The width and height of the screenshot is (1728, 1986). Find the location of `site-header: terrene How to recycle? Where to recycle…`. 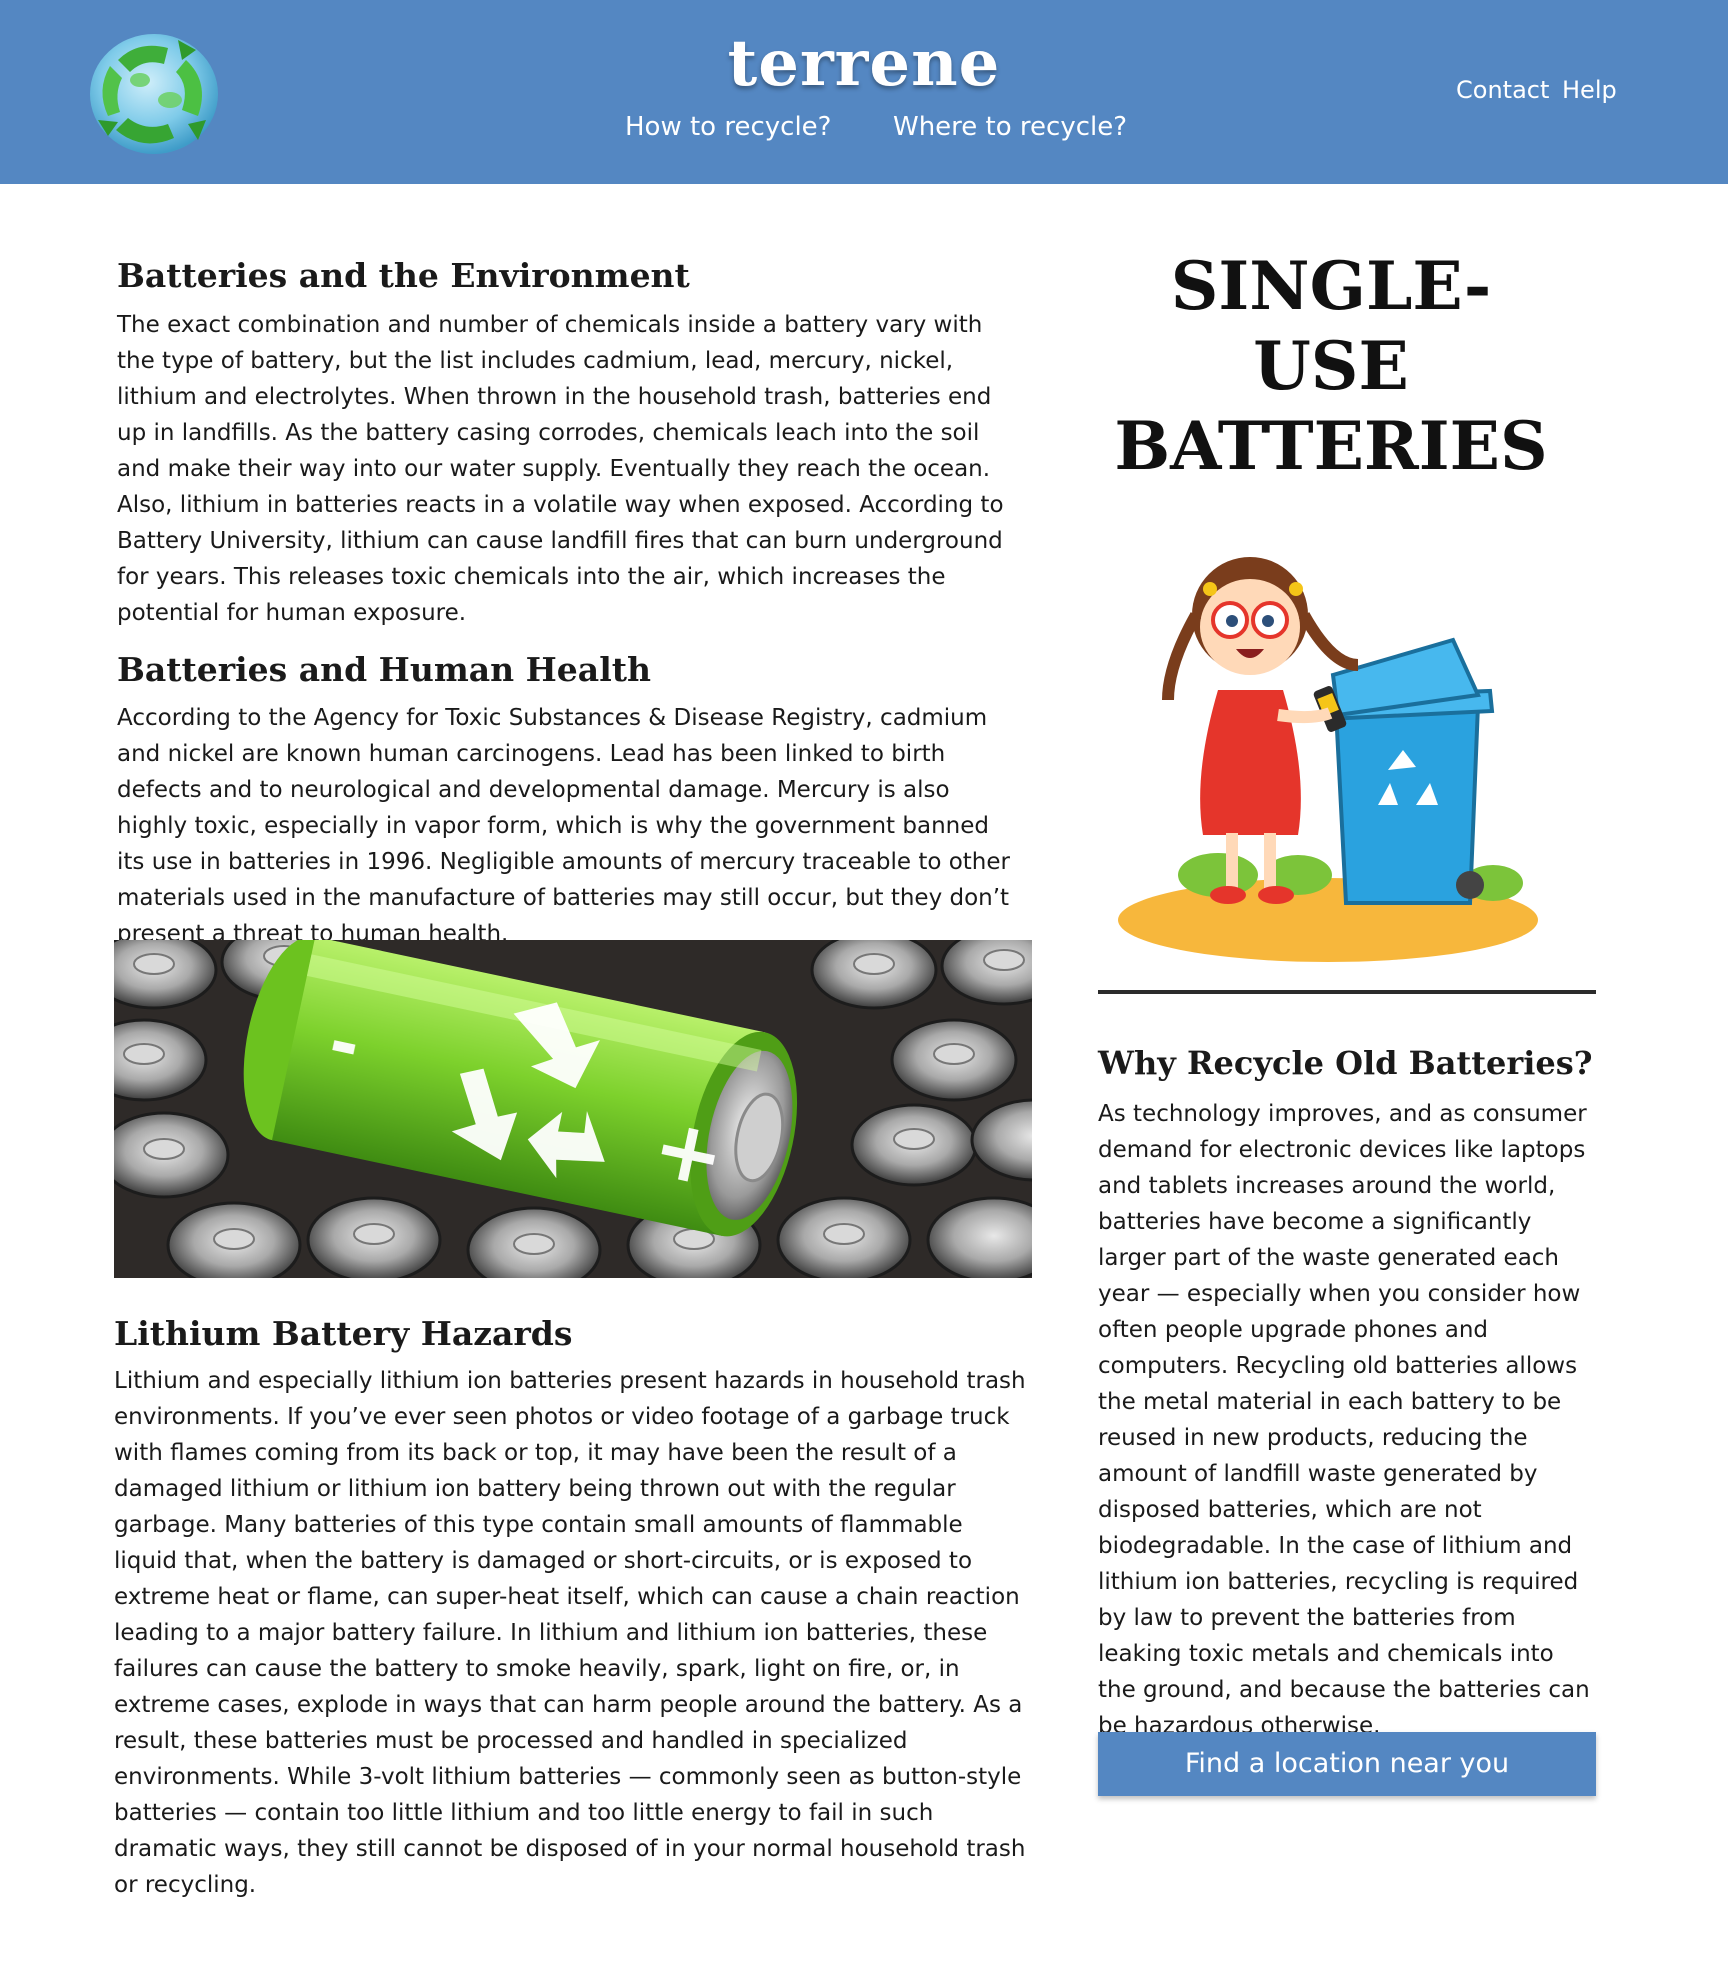

site-header: terrene How to recycle? Where to recycle… is located at coordinates (864, 92).